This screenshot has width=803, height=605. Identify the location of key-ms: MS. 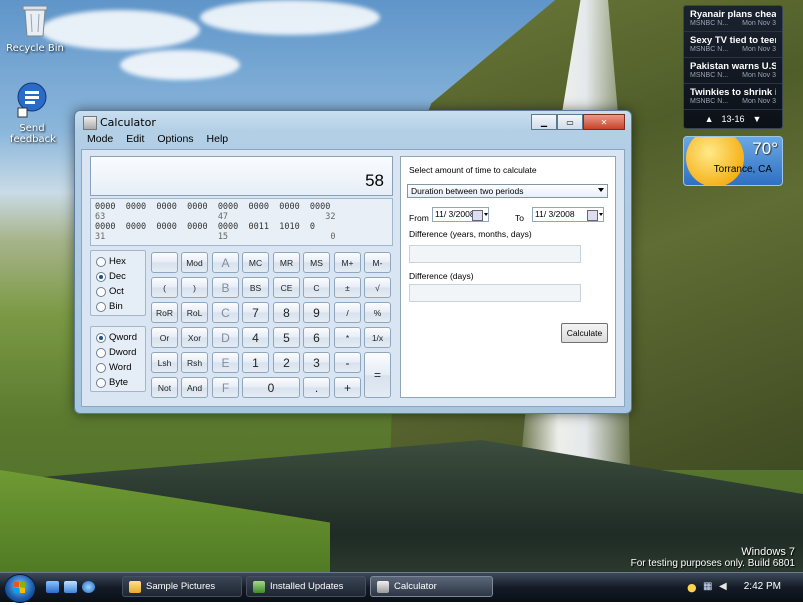
(316, 262).